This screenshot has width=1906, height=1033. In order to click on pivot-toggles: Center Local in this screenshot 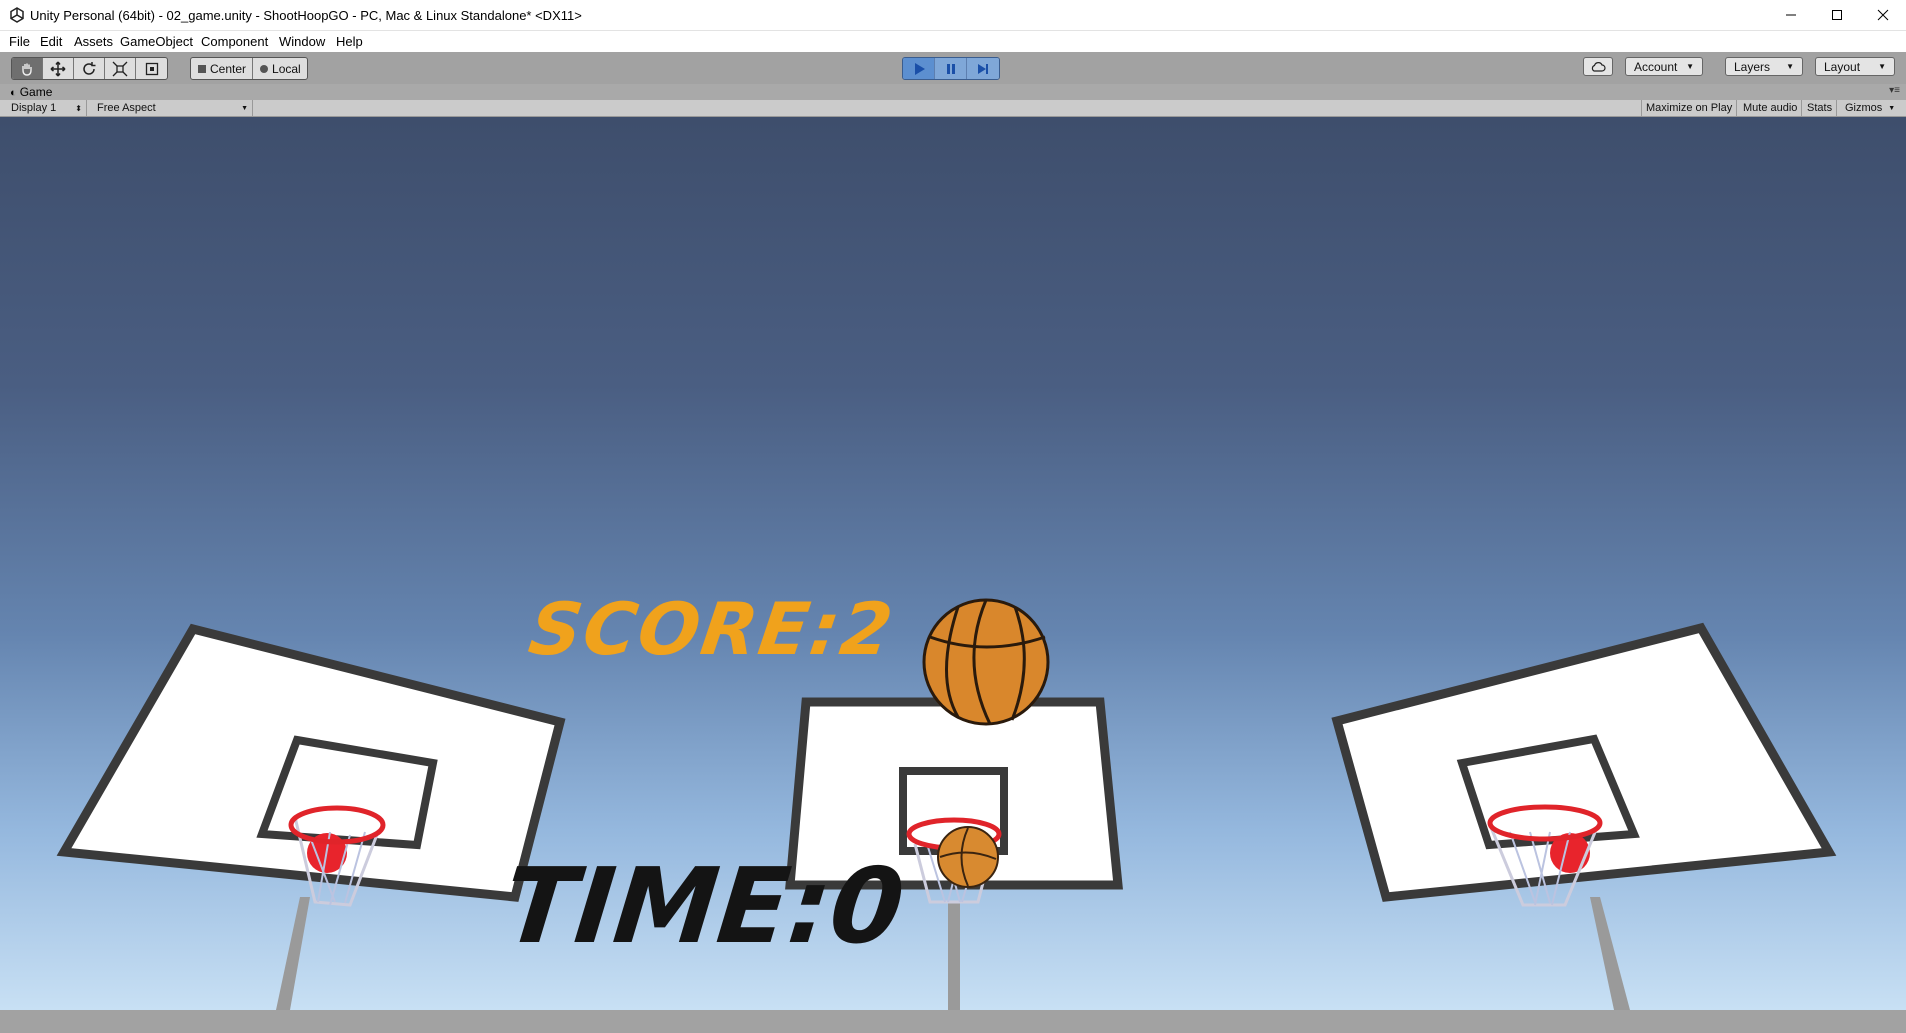, I will do `click(249, 68)`.